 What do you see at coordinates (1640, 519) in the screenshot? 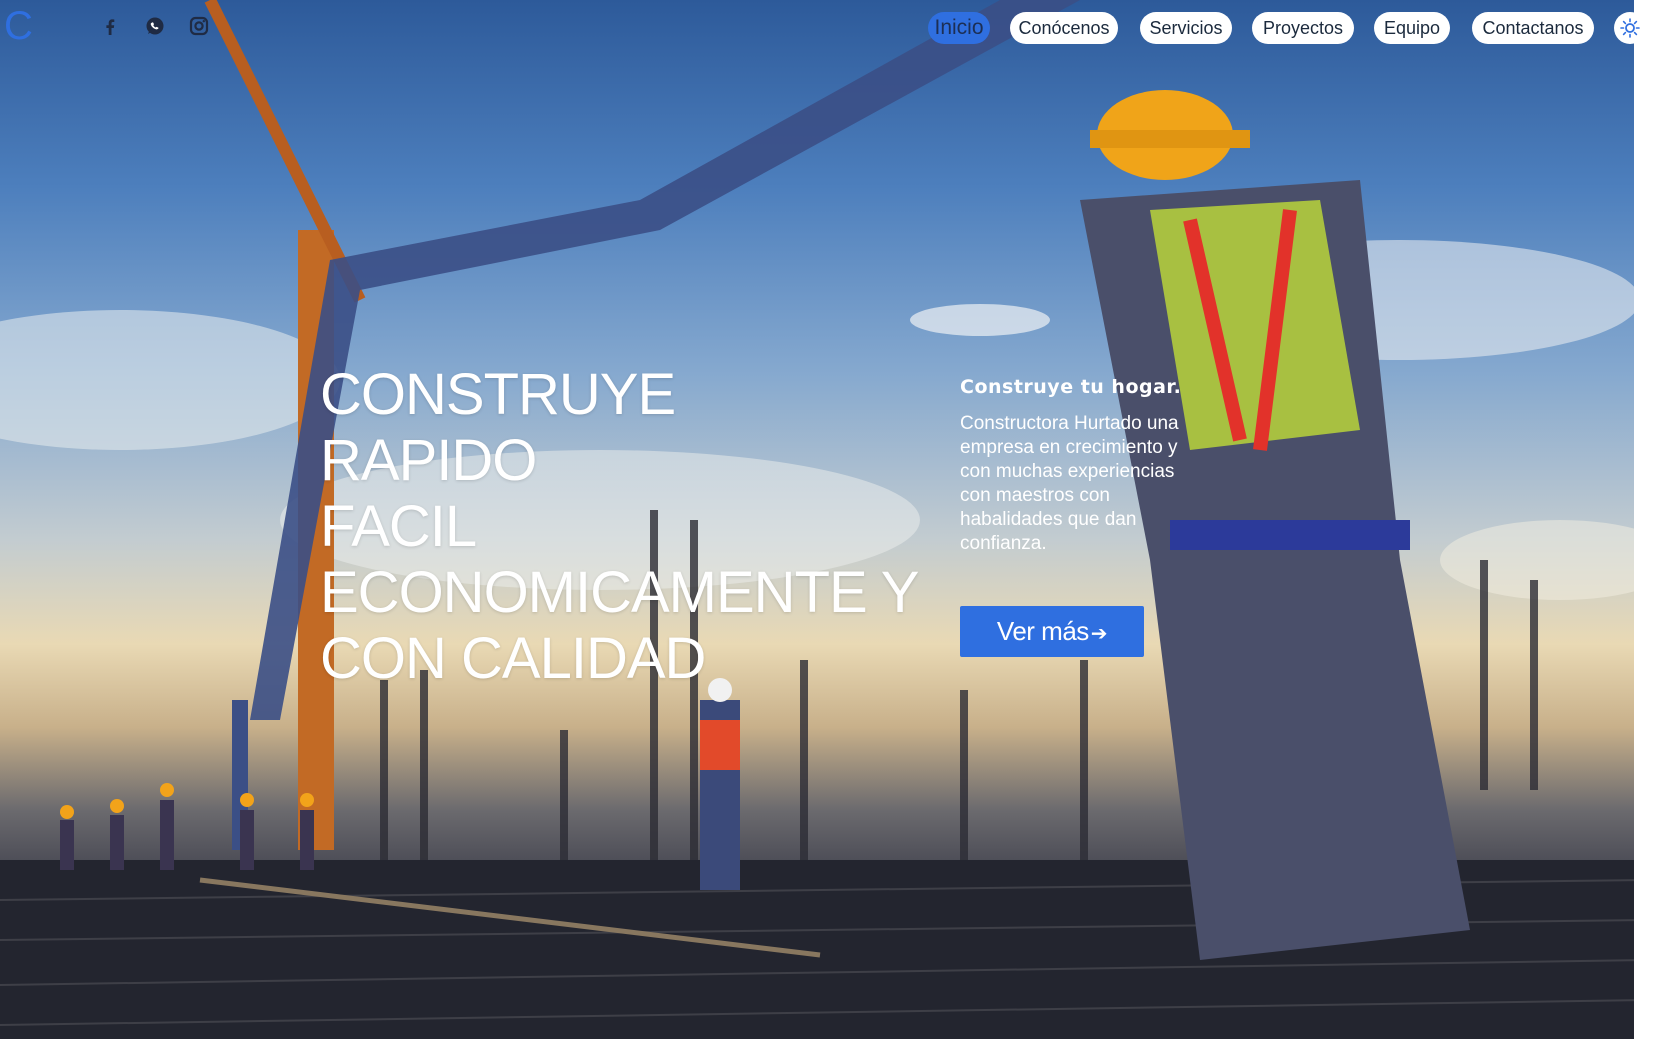
I see `page-edge` at bounding box center [1640, 519].